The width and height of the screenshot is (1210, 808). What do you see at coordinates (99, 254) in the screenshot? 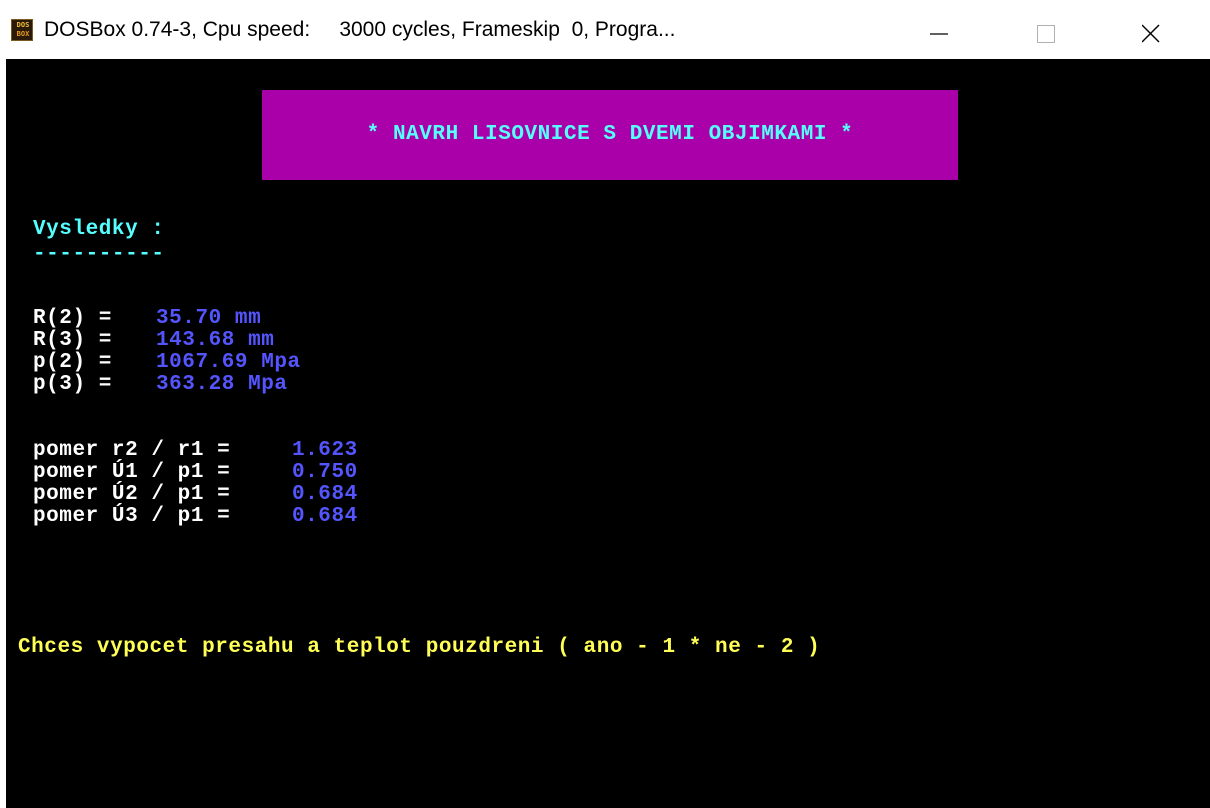
I see `results-underline: ----------` at bounding box center [99, 254].